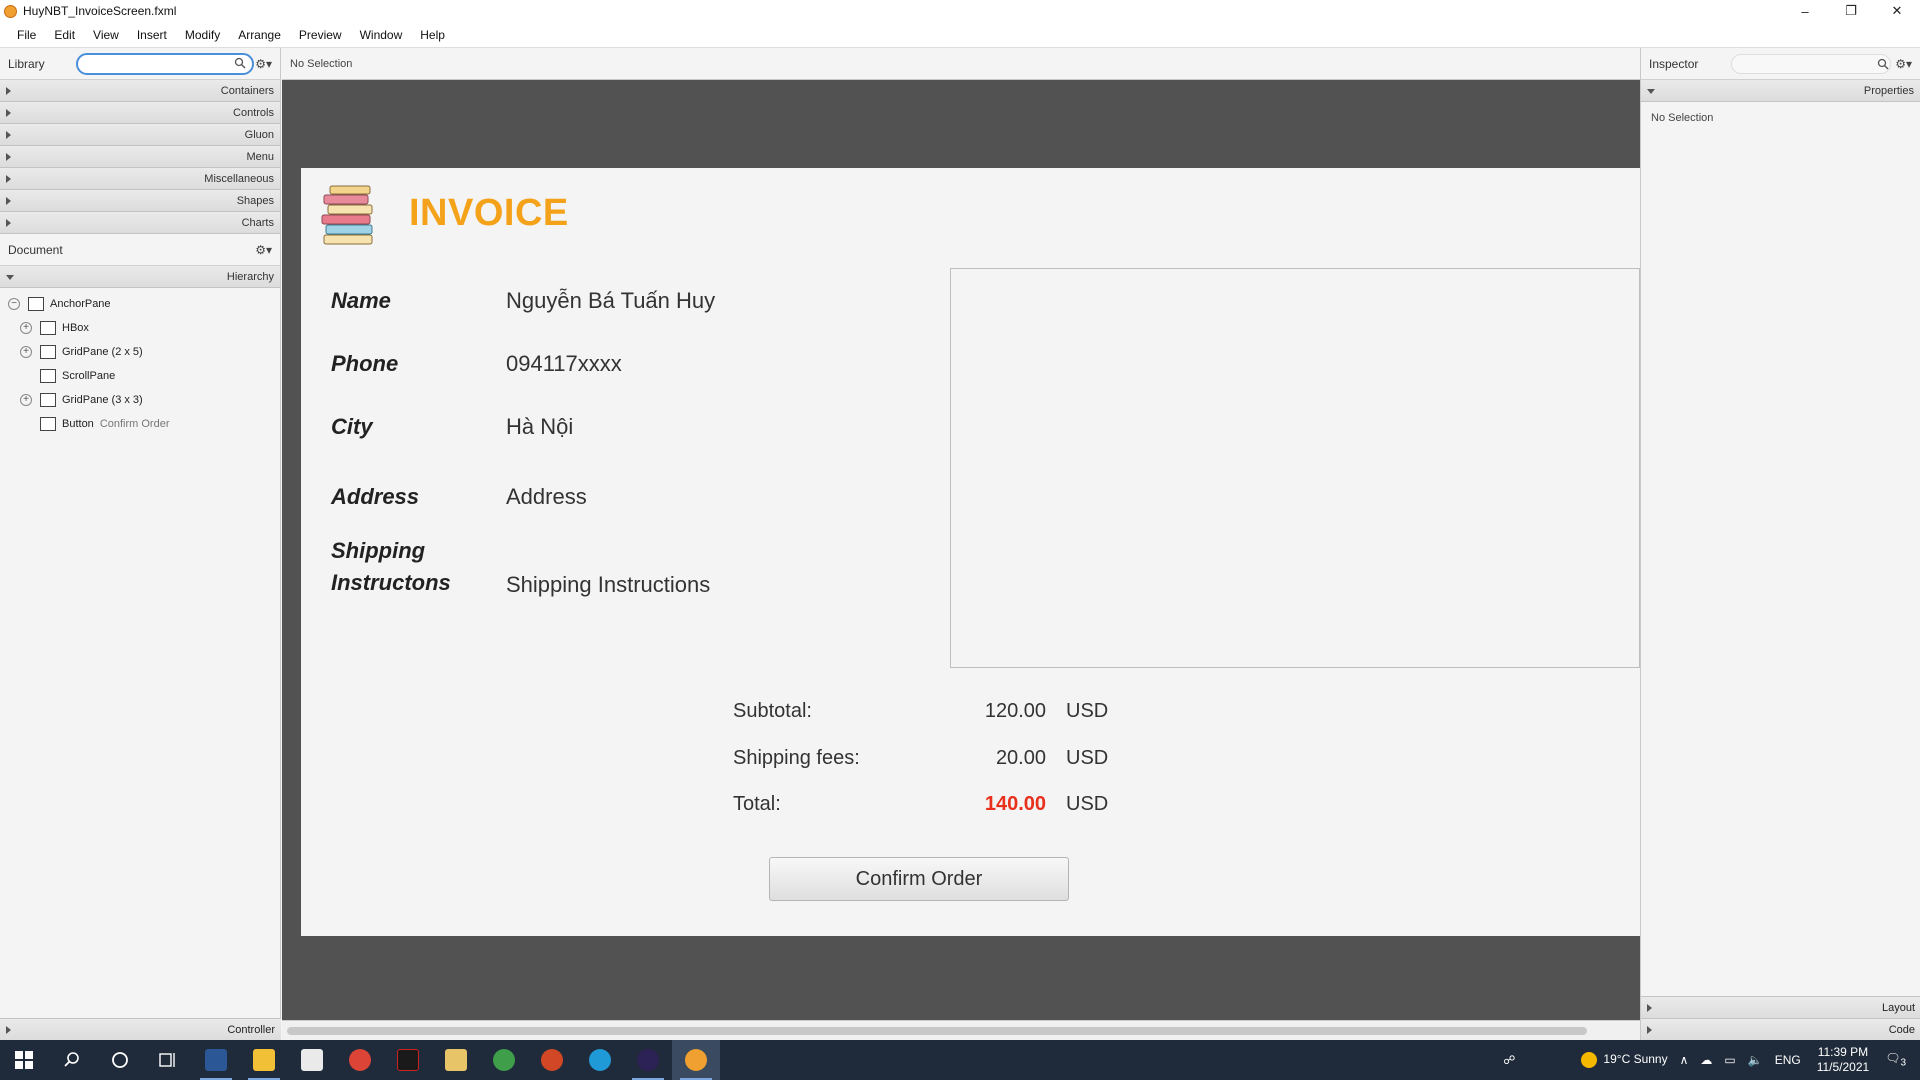  I want to click on library-section-containers: Containers, so click(140, 91).